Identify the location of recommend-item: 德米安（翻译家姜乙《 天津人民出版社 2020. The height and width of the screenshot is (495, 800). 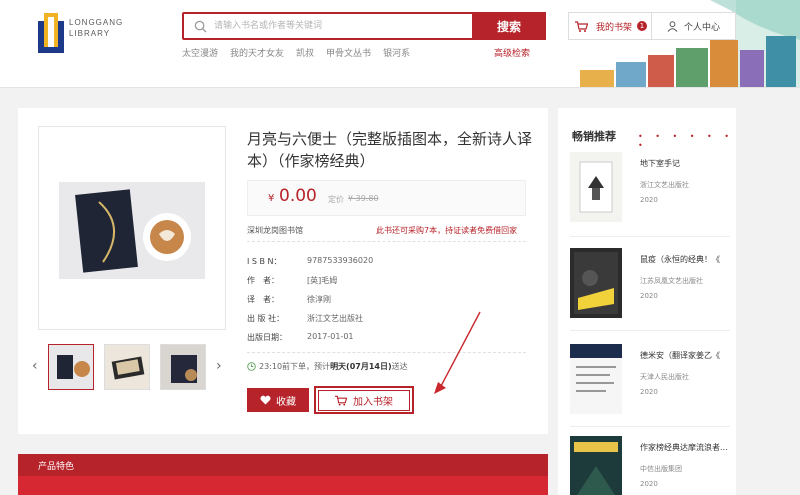
(650, 384).